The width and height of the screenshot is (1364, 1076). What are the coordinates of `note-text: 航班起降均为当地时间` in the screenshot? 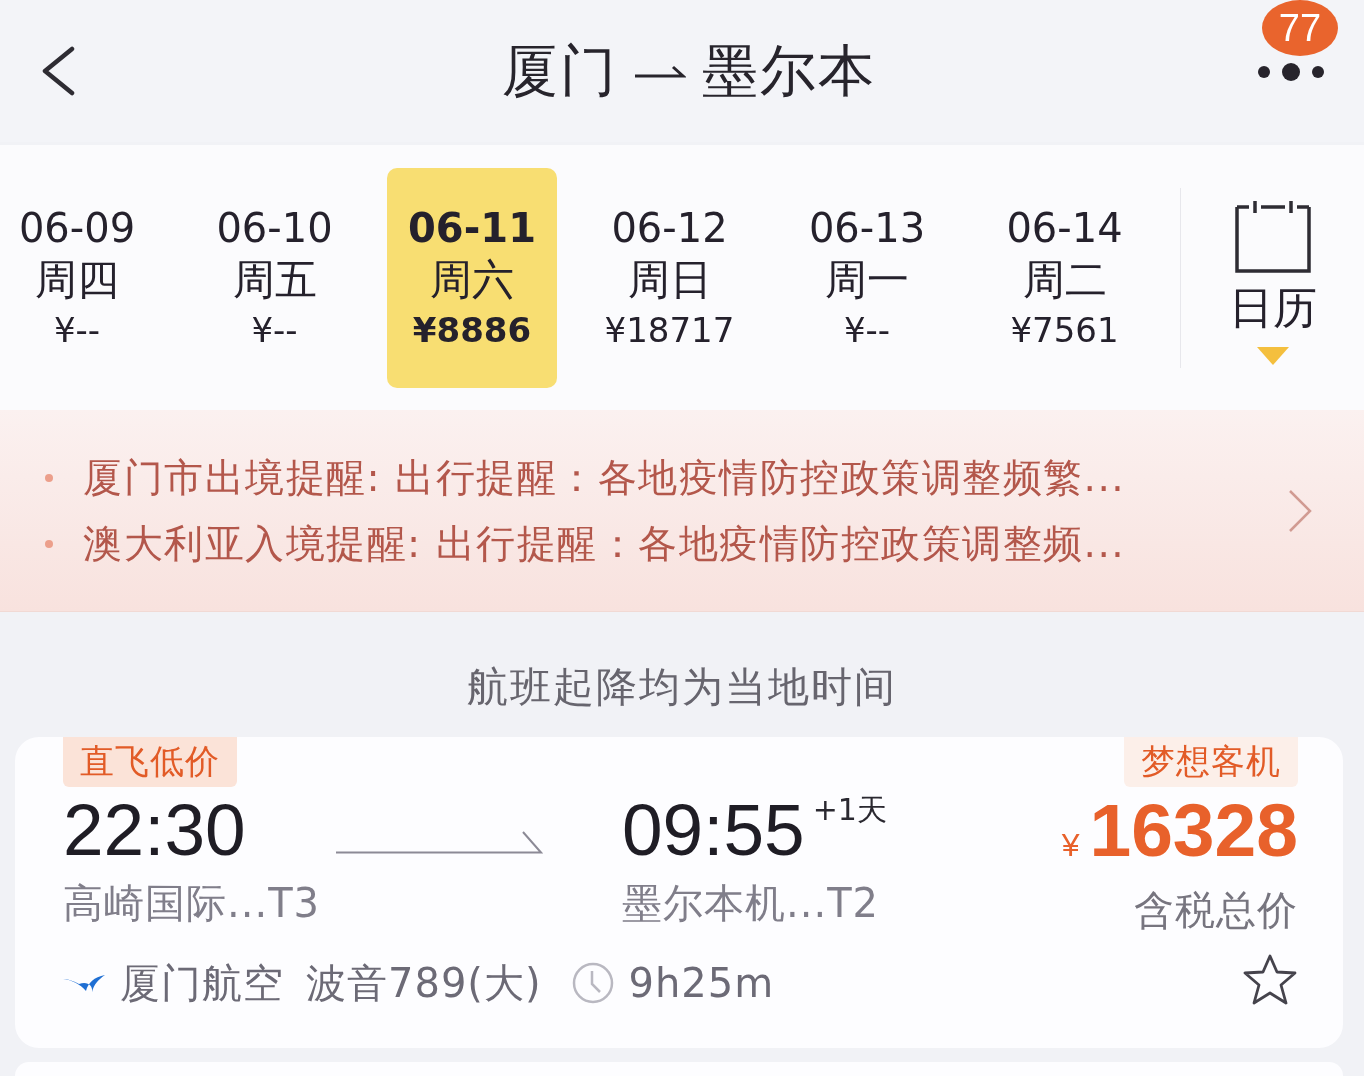 It's located at (682, 687).